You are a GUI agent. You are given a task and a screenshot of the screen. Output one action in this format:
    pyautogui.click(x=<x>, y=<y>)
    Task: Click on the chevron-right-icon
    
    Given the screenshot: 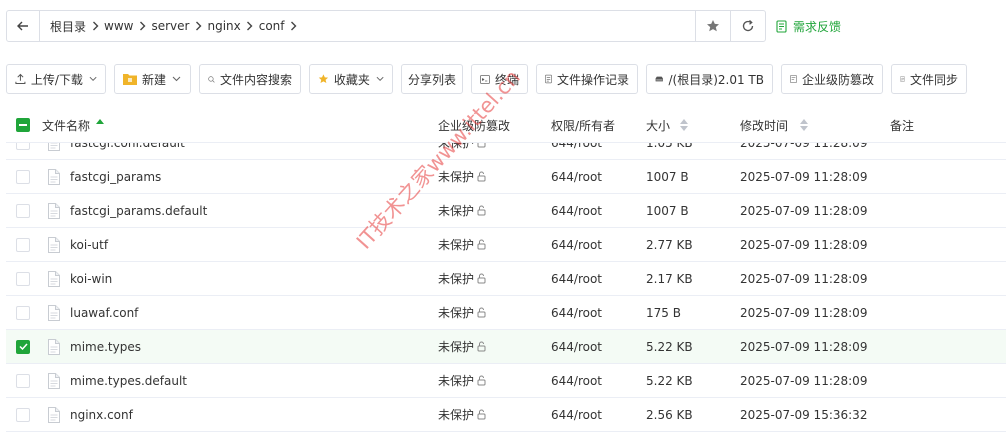 What is the action you would take?
    pyautogui.click(x=142, y=26)
    